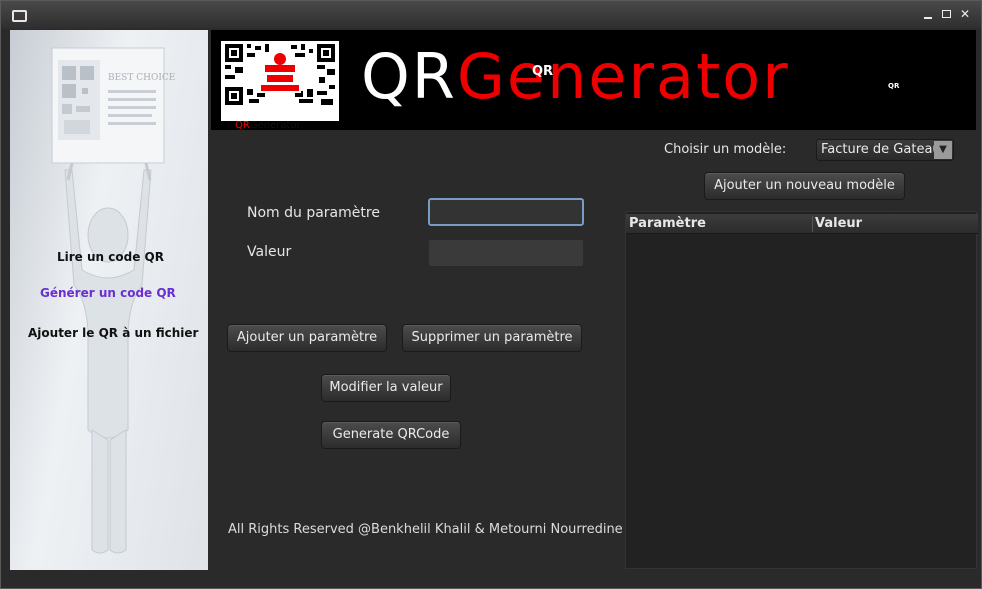 The width and height of the screenshot is (982, 589). Describe the element at coordinates (141, 78) in the screenshot. I see `poster-text: BEST CHOICE` at that location.